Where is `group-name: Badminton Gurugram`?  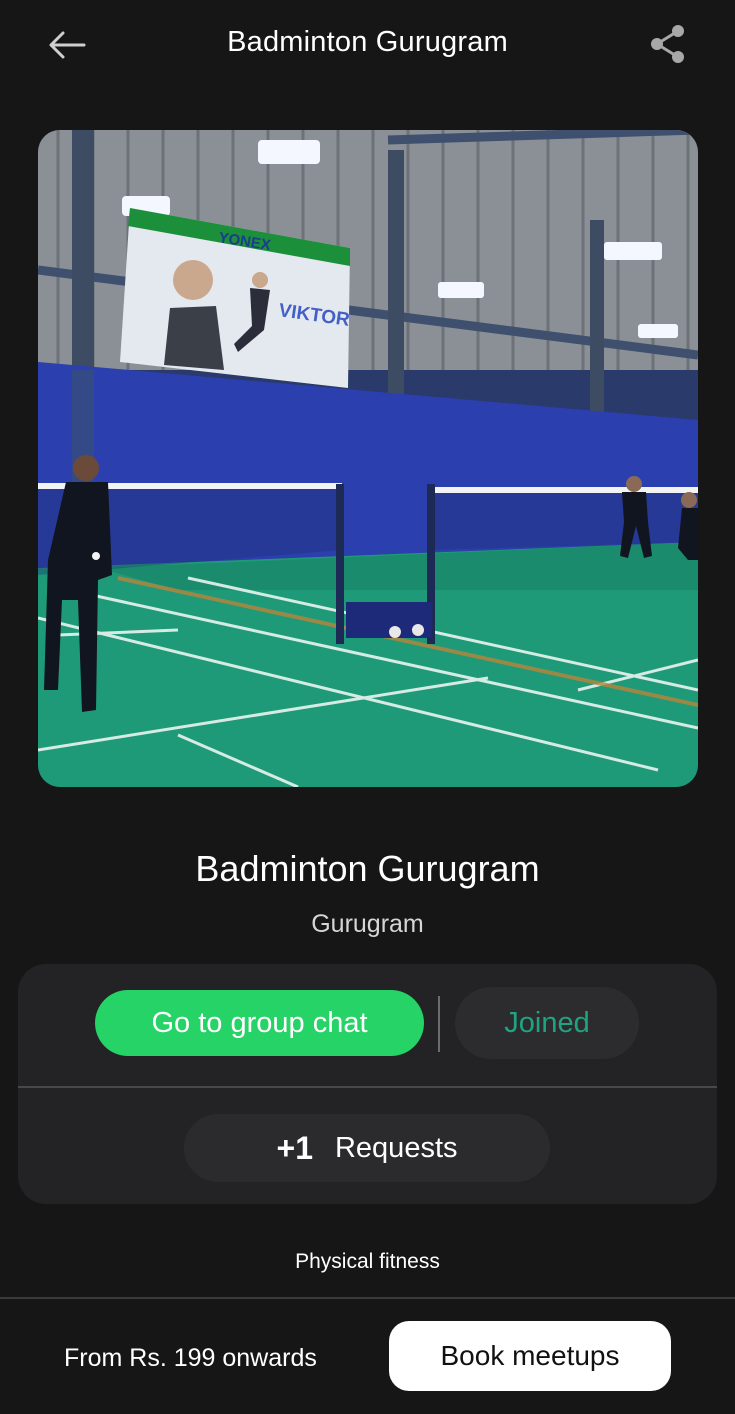 group-name: Badminton Gurugram is located at coordinates (367, 868).